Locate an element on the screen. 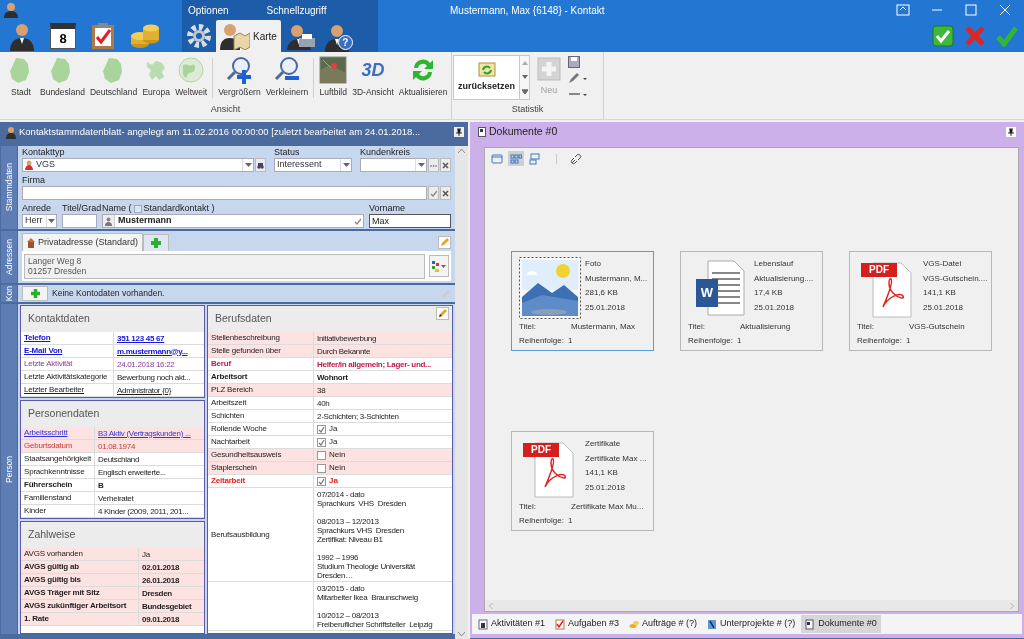  table-cell: AVGS Träger mit Sitz is located at coordinates (62, 593).